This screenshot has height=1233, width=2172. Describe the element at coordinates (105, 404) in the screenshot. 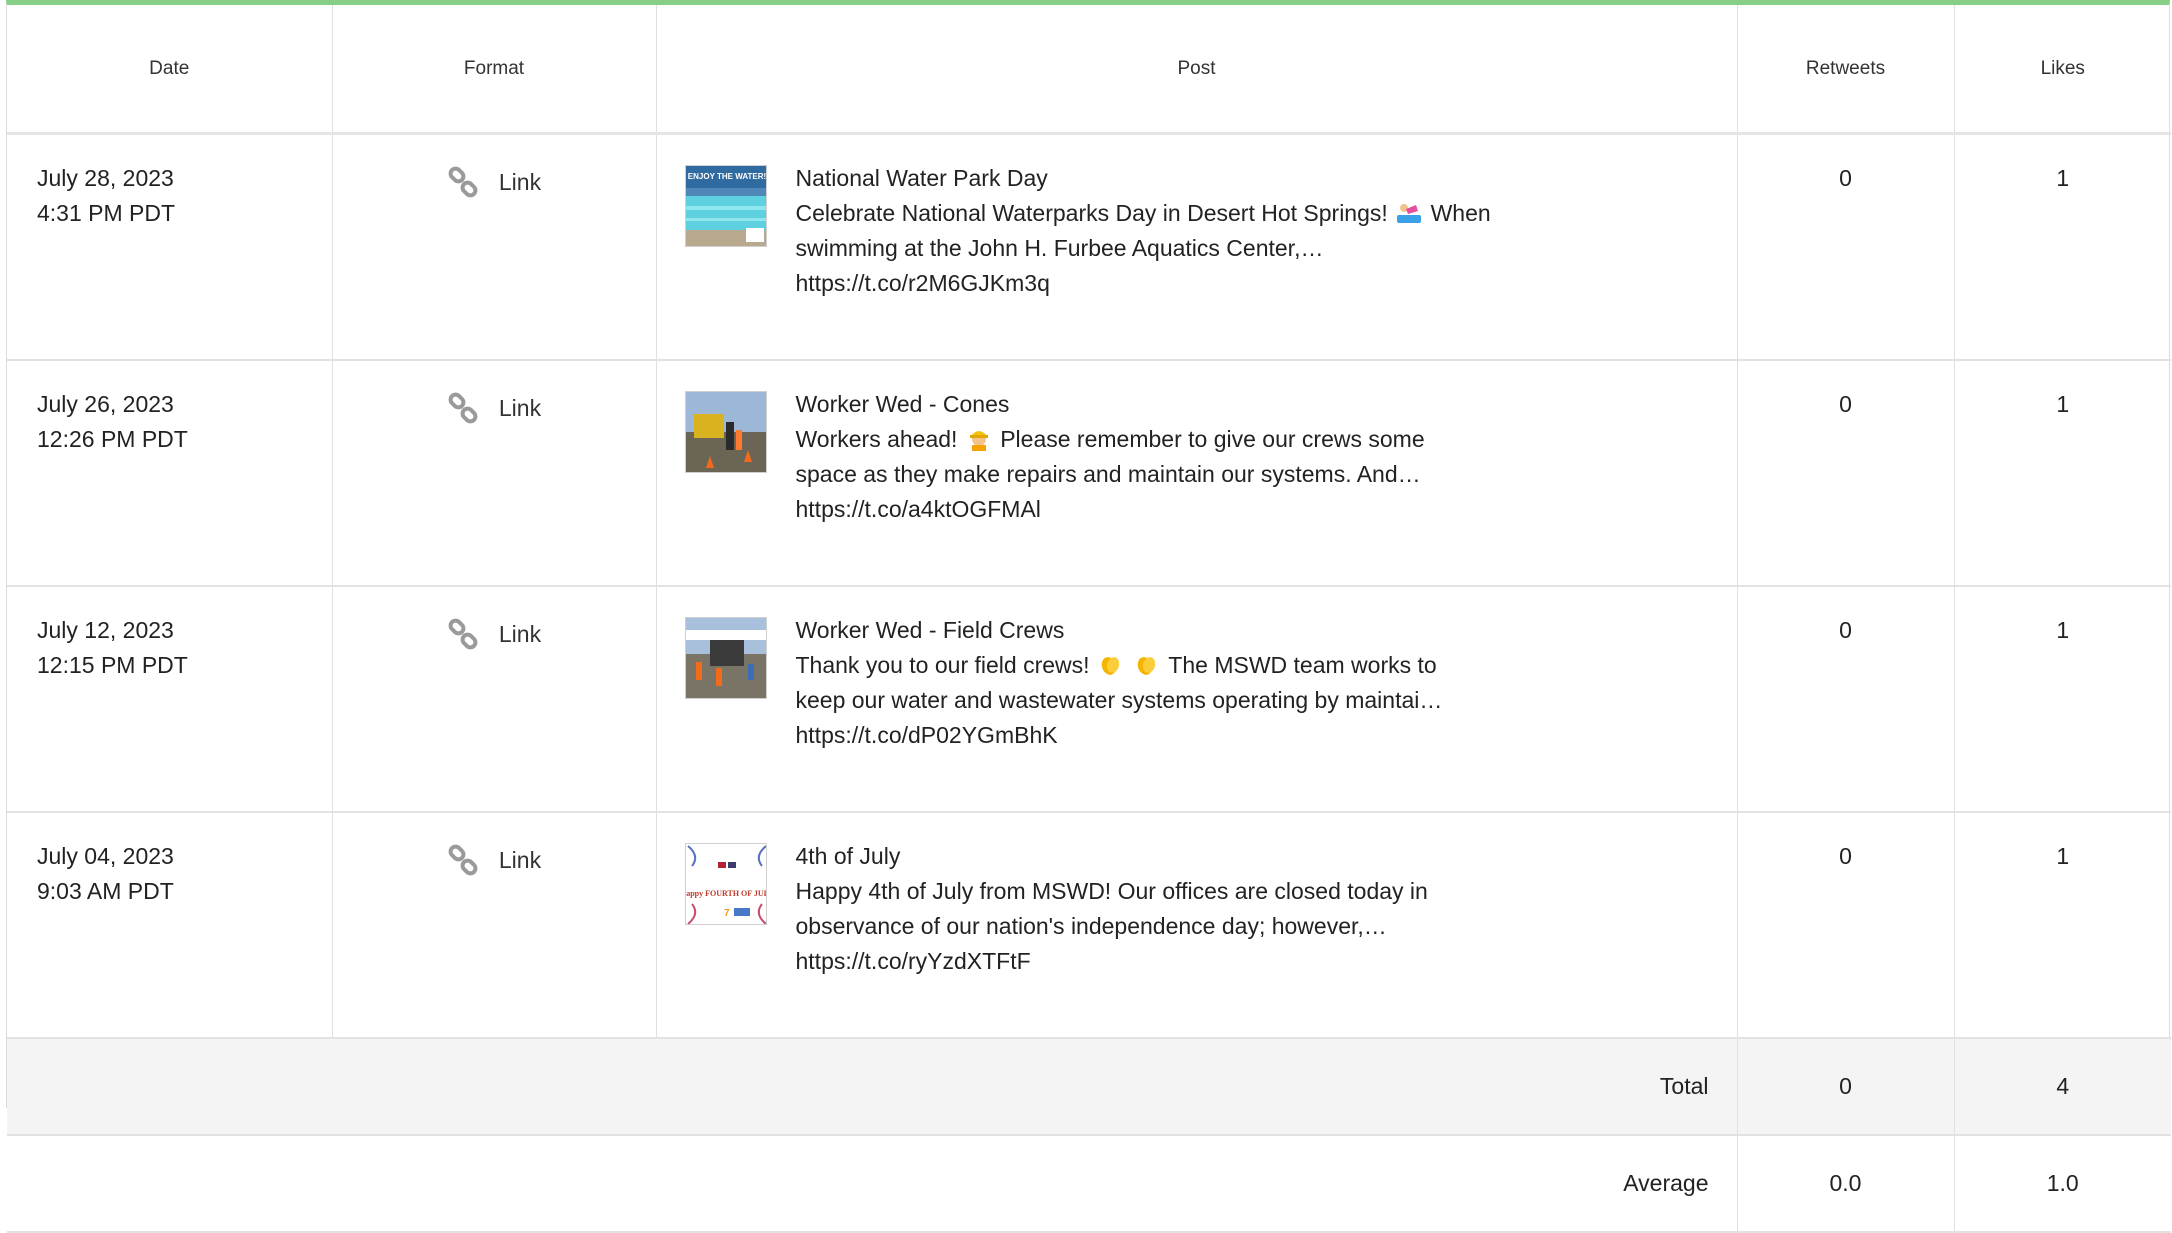

I see `post-date: July 26, 2023` at that location.